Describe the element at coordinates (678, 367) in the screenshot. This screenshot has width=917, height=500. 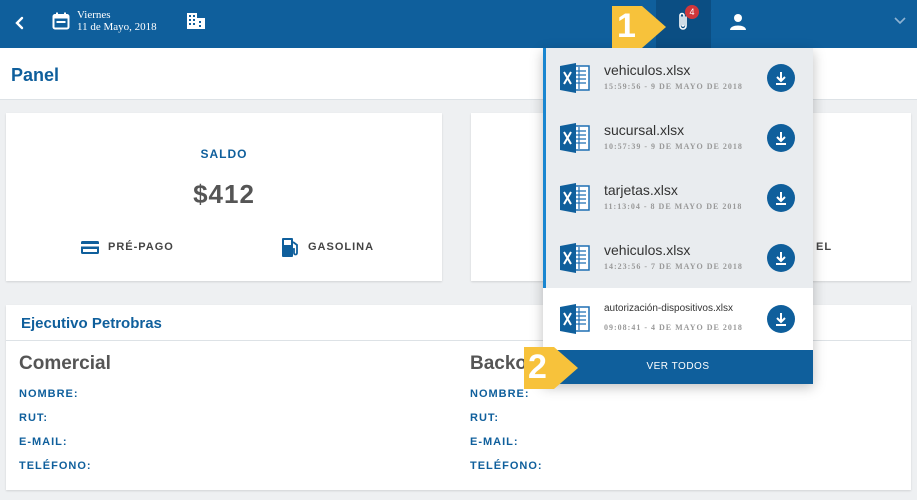
I see `ver-todos-button: VER TODOS` at that location.